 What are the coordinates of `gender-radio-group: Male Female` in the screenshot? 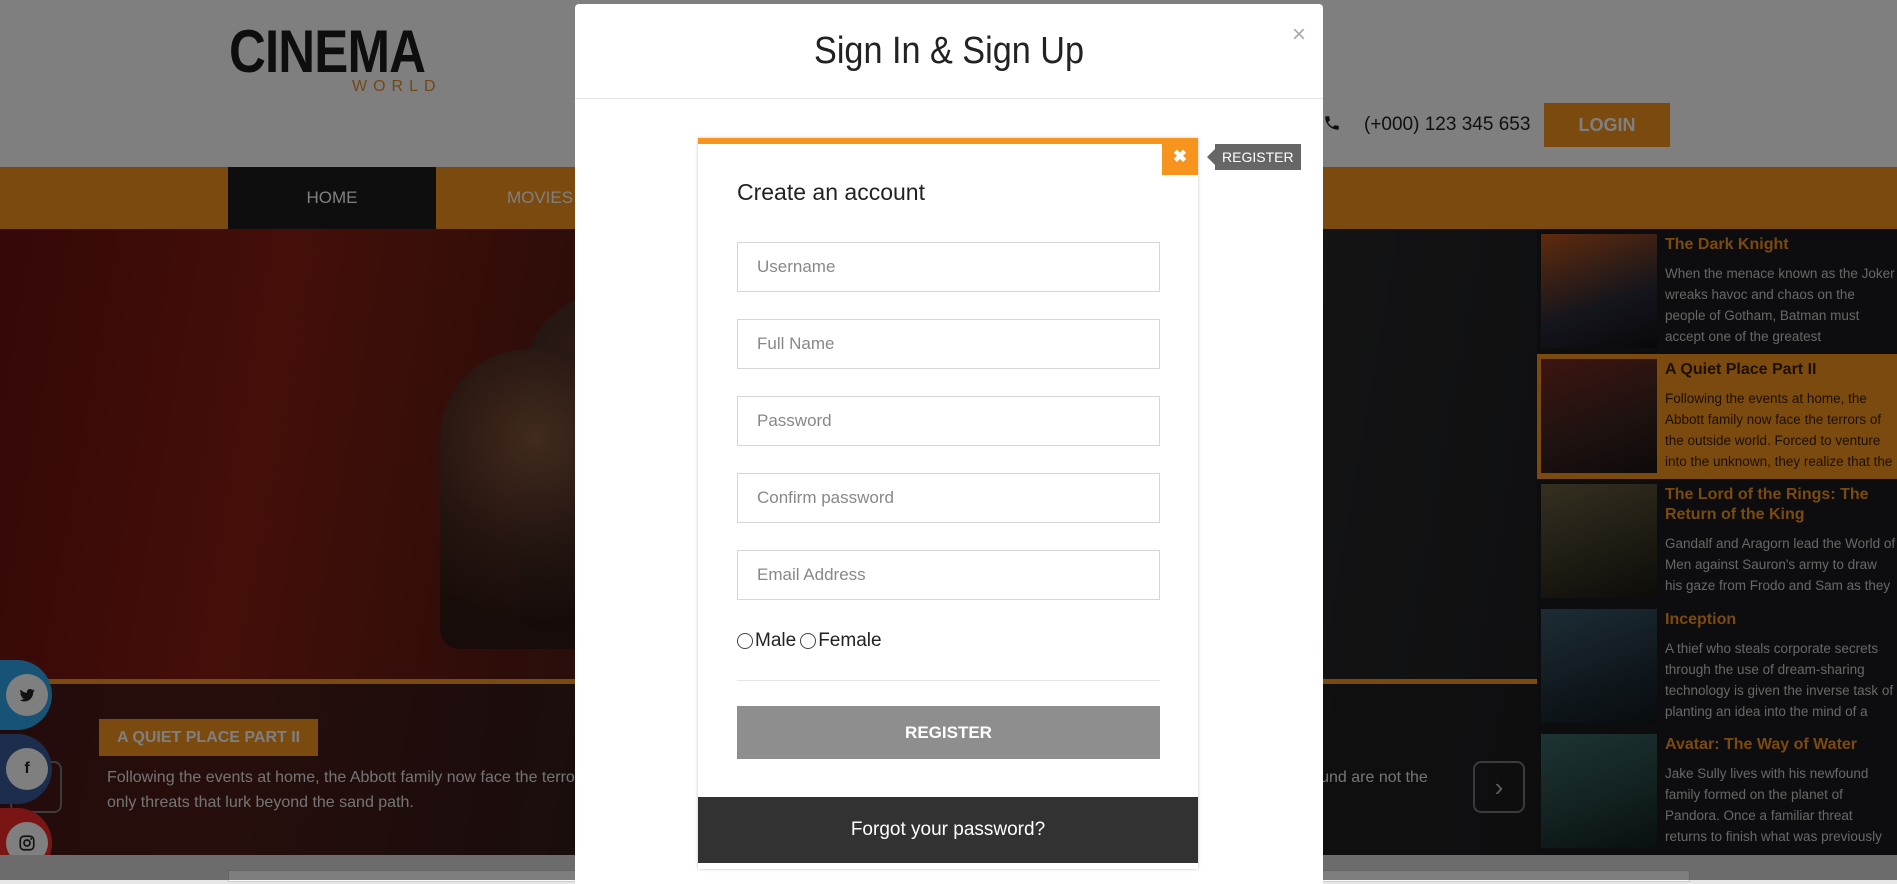 It's located at (809, 641).